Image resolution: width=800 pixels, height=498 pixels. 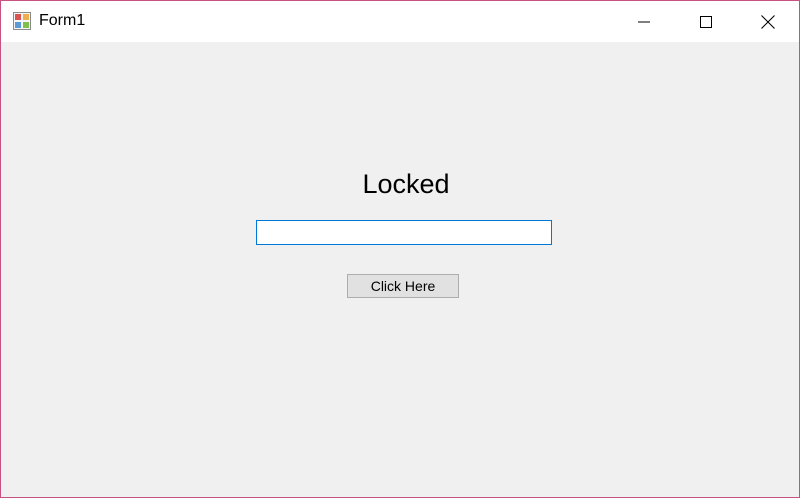 I want to click on window-title: Form1, so click(x=62, y=20).